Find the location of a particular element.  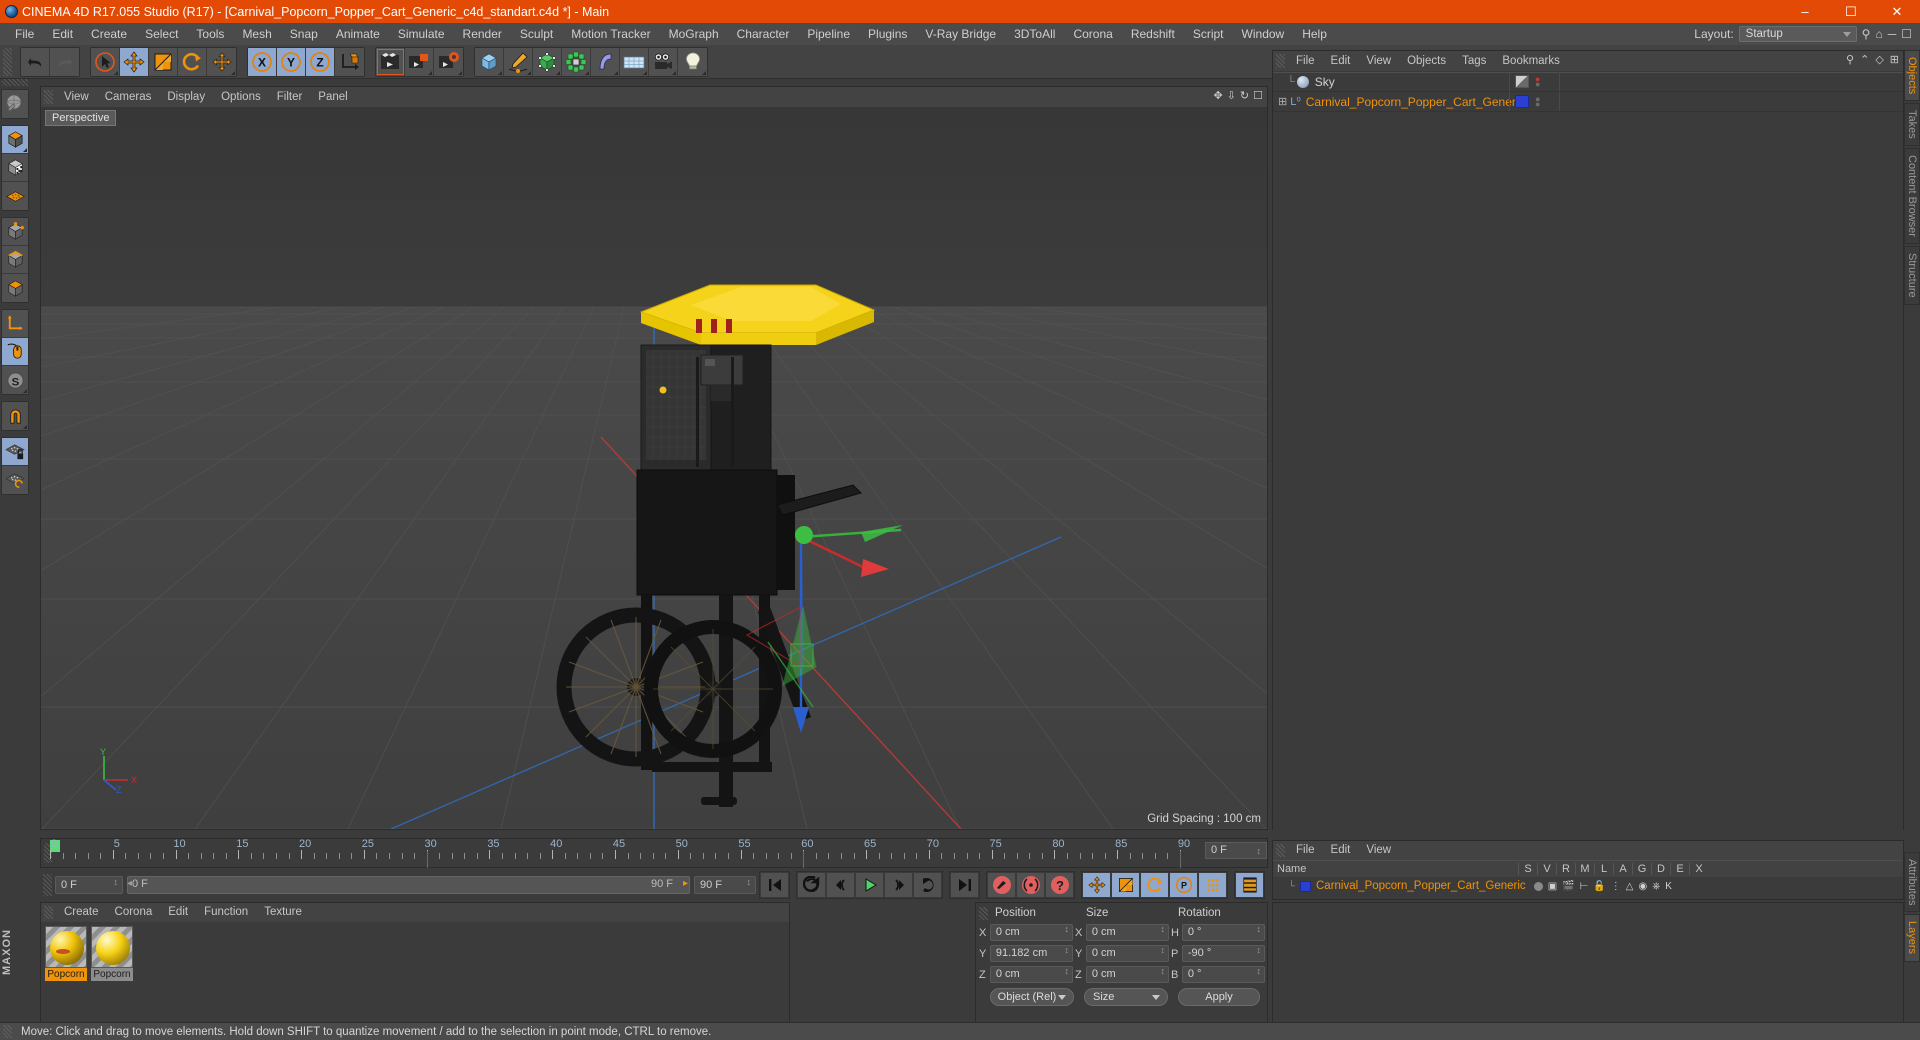

solo-toggle-icon is located at coordinates (1538, 886).